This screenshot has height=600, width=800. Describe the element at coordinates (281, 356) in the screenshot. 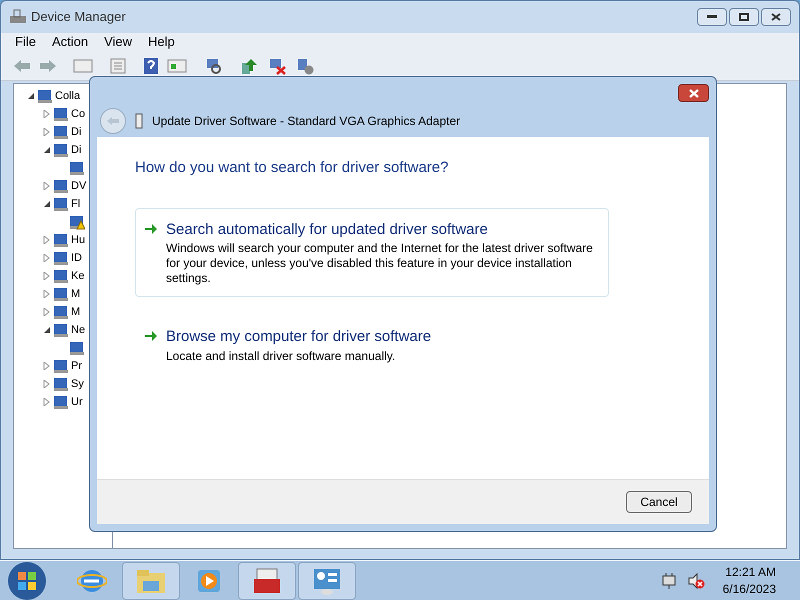

I see `option-description: Locate and install driver software manually.` at that location.